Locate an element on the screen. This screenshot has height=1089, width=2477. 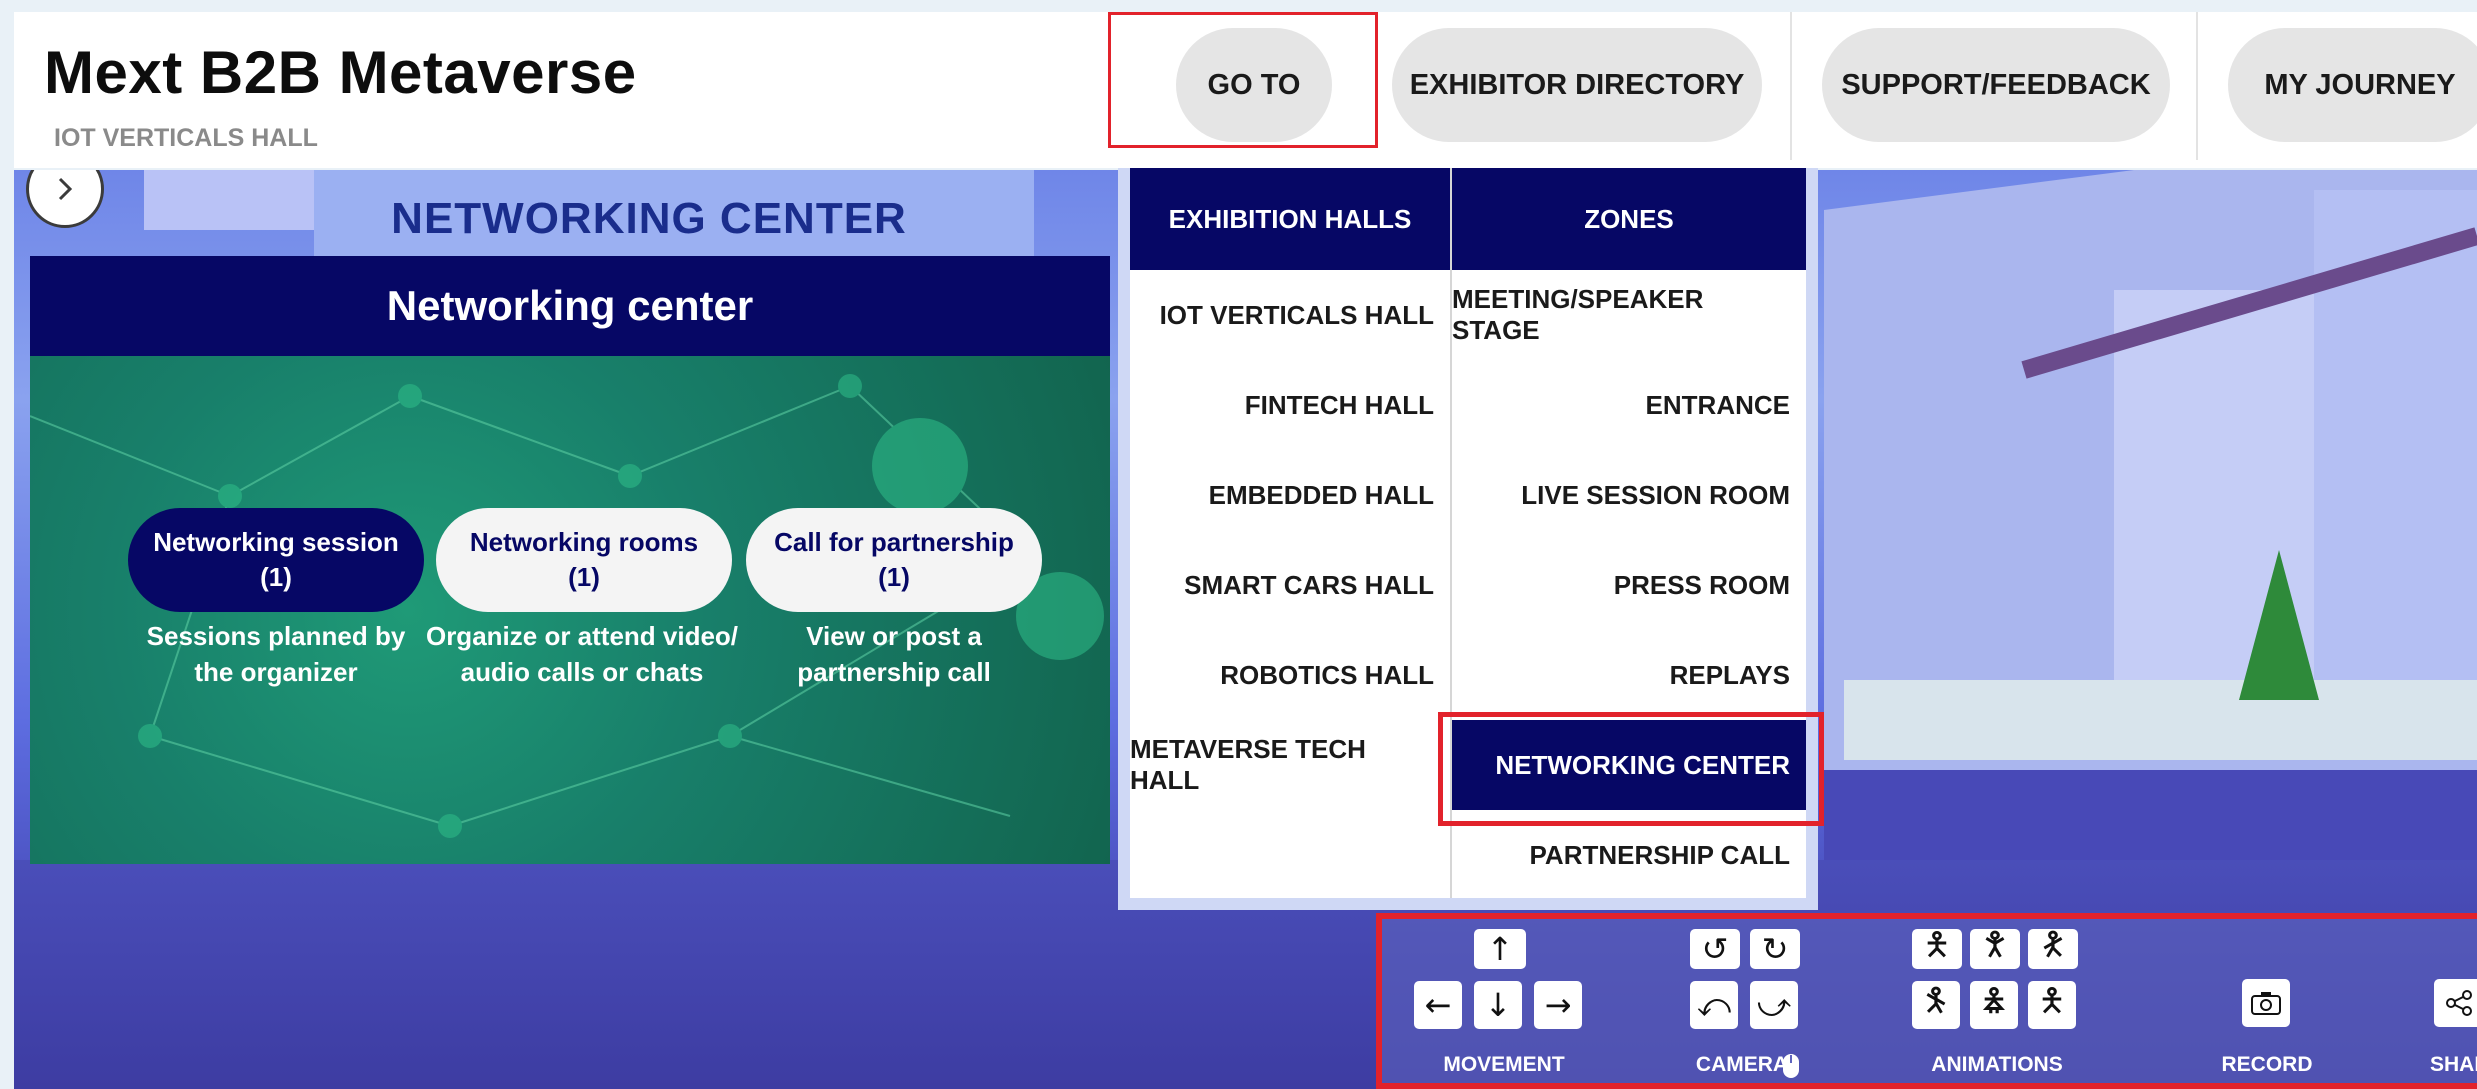
halls-header: EXHIBITION HALLS is located at coordinates (1290, 219).